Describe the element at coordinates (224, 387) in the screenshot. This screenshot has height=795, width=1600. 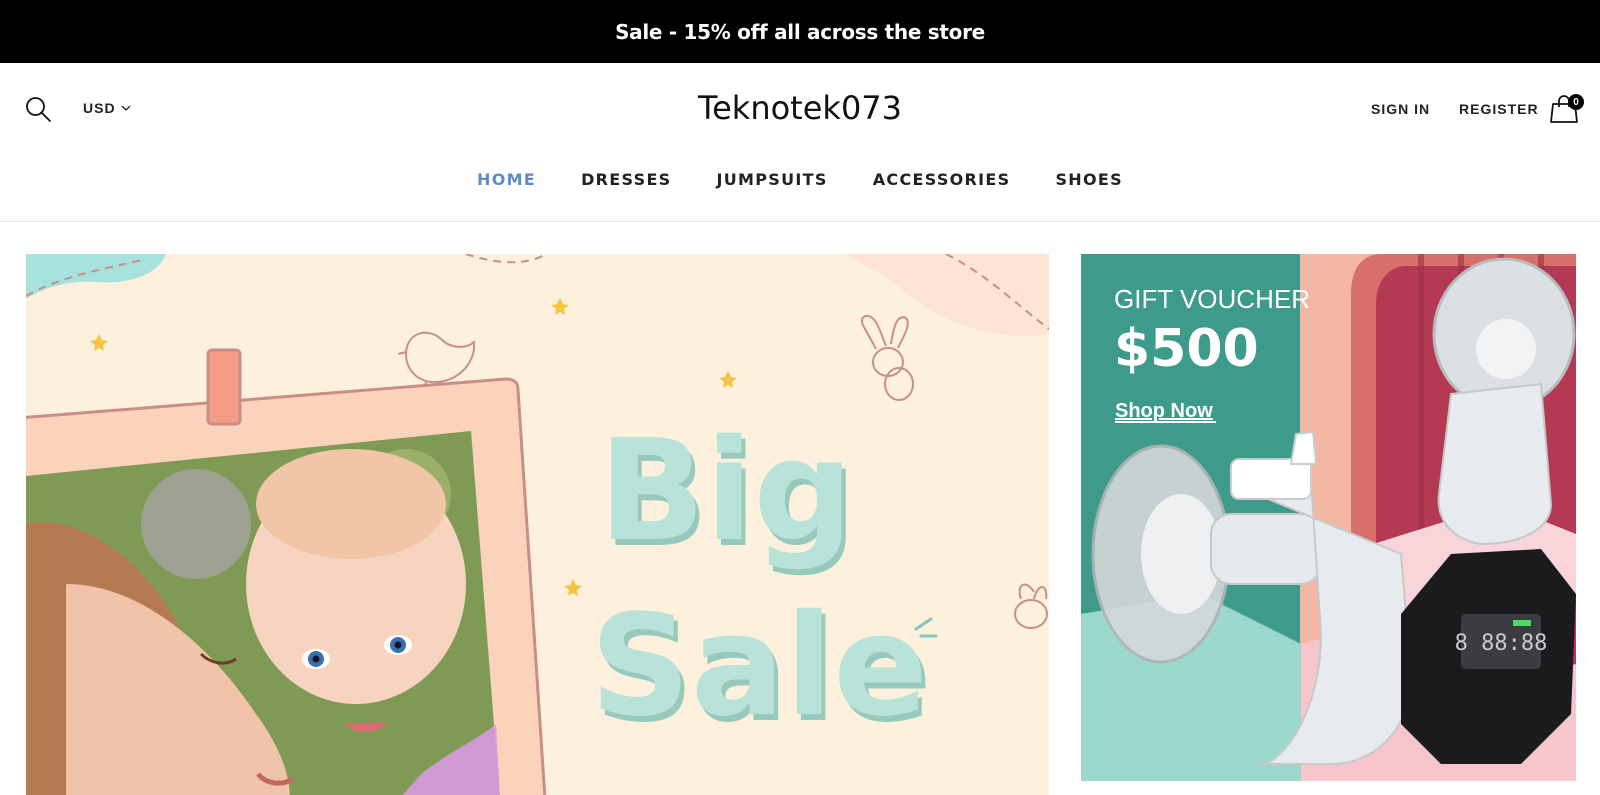
I see `clip-decoration` at that location.